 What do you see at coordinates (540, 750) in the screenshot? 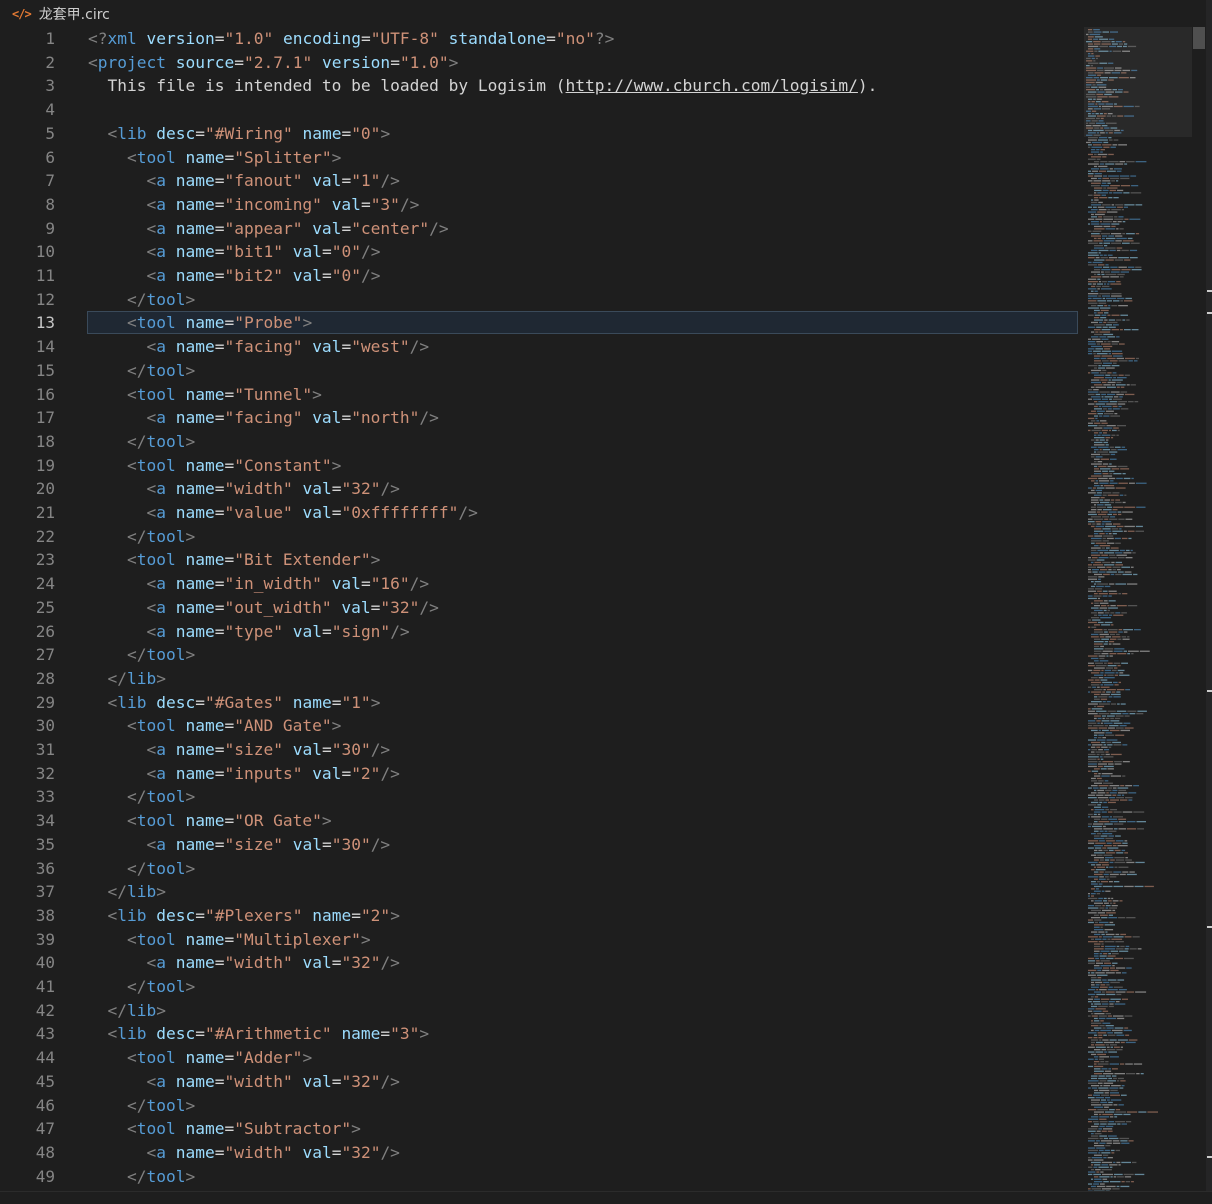
I see `code-line: 31 <a name="size" val="30"/>` at bounding box center [540, 750].